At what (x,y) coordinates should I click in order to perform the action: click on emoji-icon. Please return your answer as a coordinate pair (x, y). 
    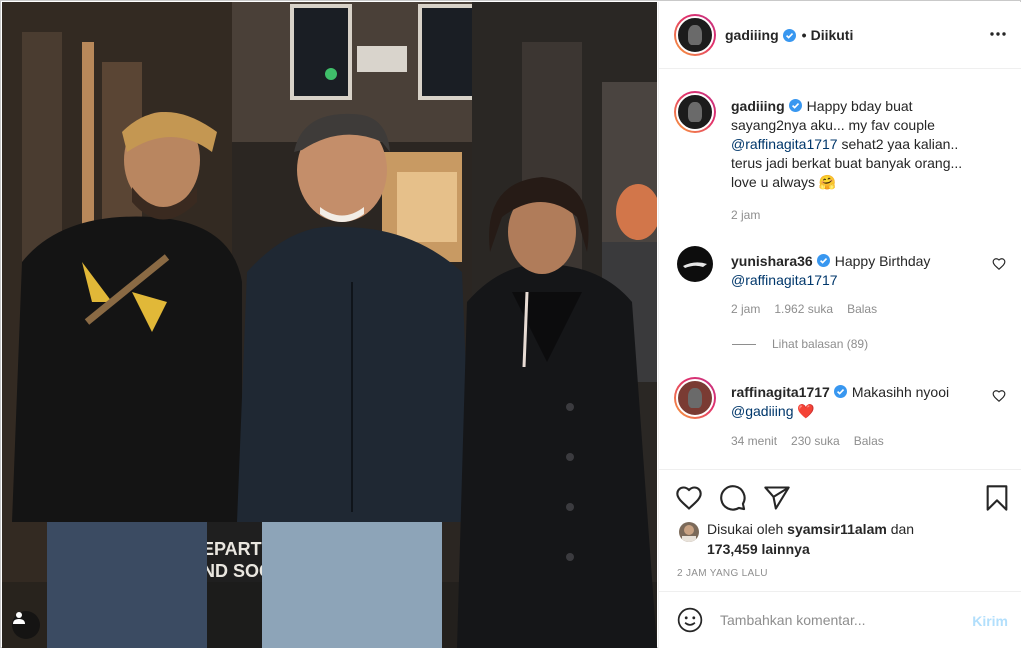
    Looking at the image, I should click on (690, 620).